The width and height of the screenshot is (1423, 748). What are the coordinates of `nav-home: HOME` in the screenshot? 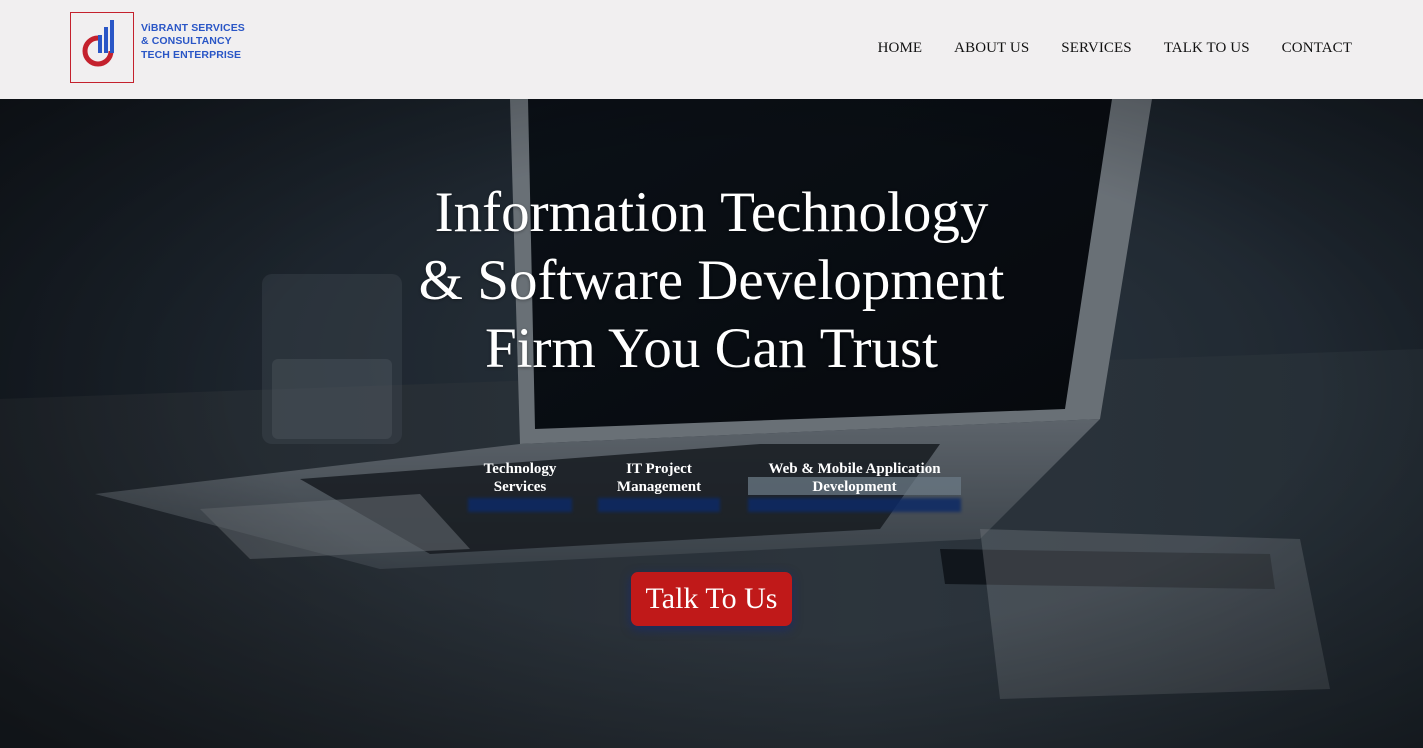 It's located at (900, 48).